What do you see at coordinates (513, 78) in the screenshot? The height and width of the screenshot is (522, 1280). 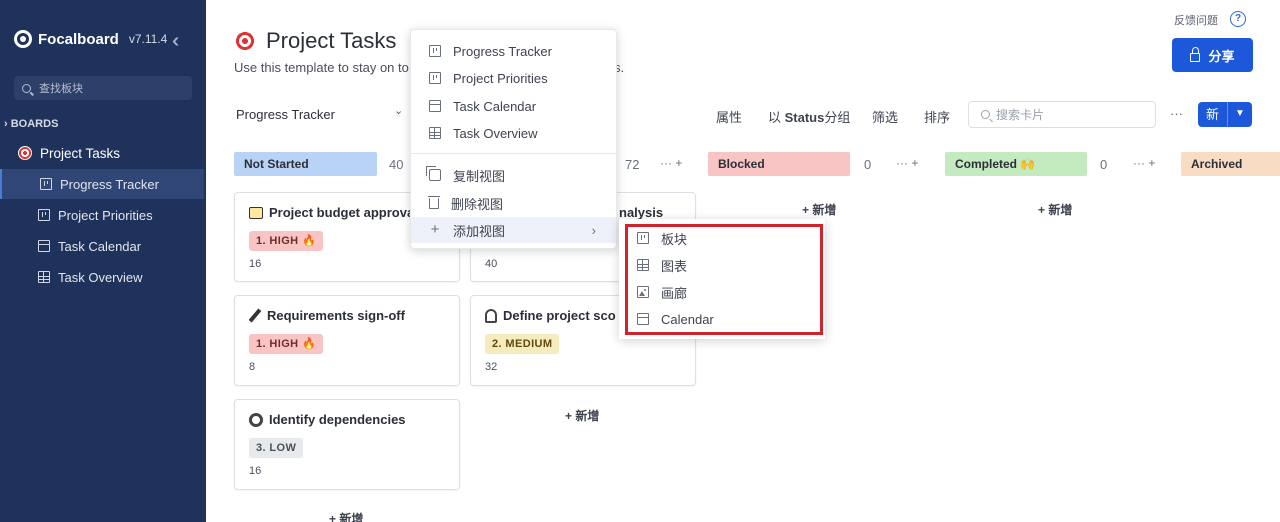 I see `menu-item-project-priorities: Project Priorities` at bounding box center [513, 78].